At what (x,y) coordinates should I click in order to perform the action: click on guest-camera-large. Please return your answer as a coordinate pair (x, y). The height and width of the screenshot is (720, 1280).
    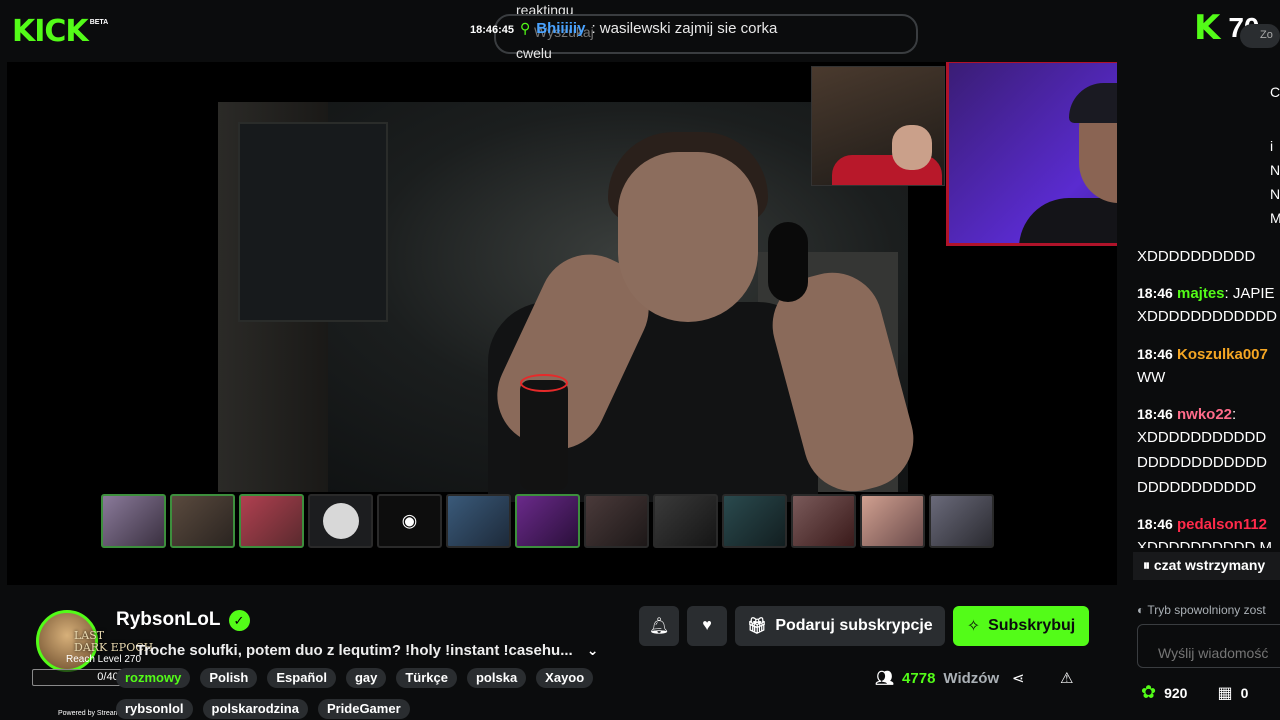
    Looking at the image, I should click on (1031, 154).